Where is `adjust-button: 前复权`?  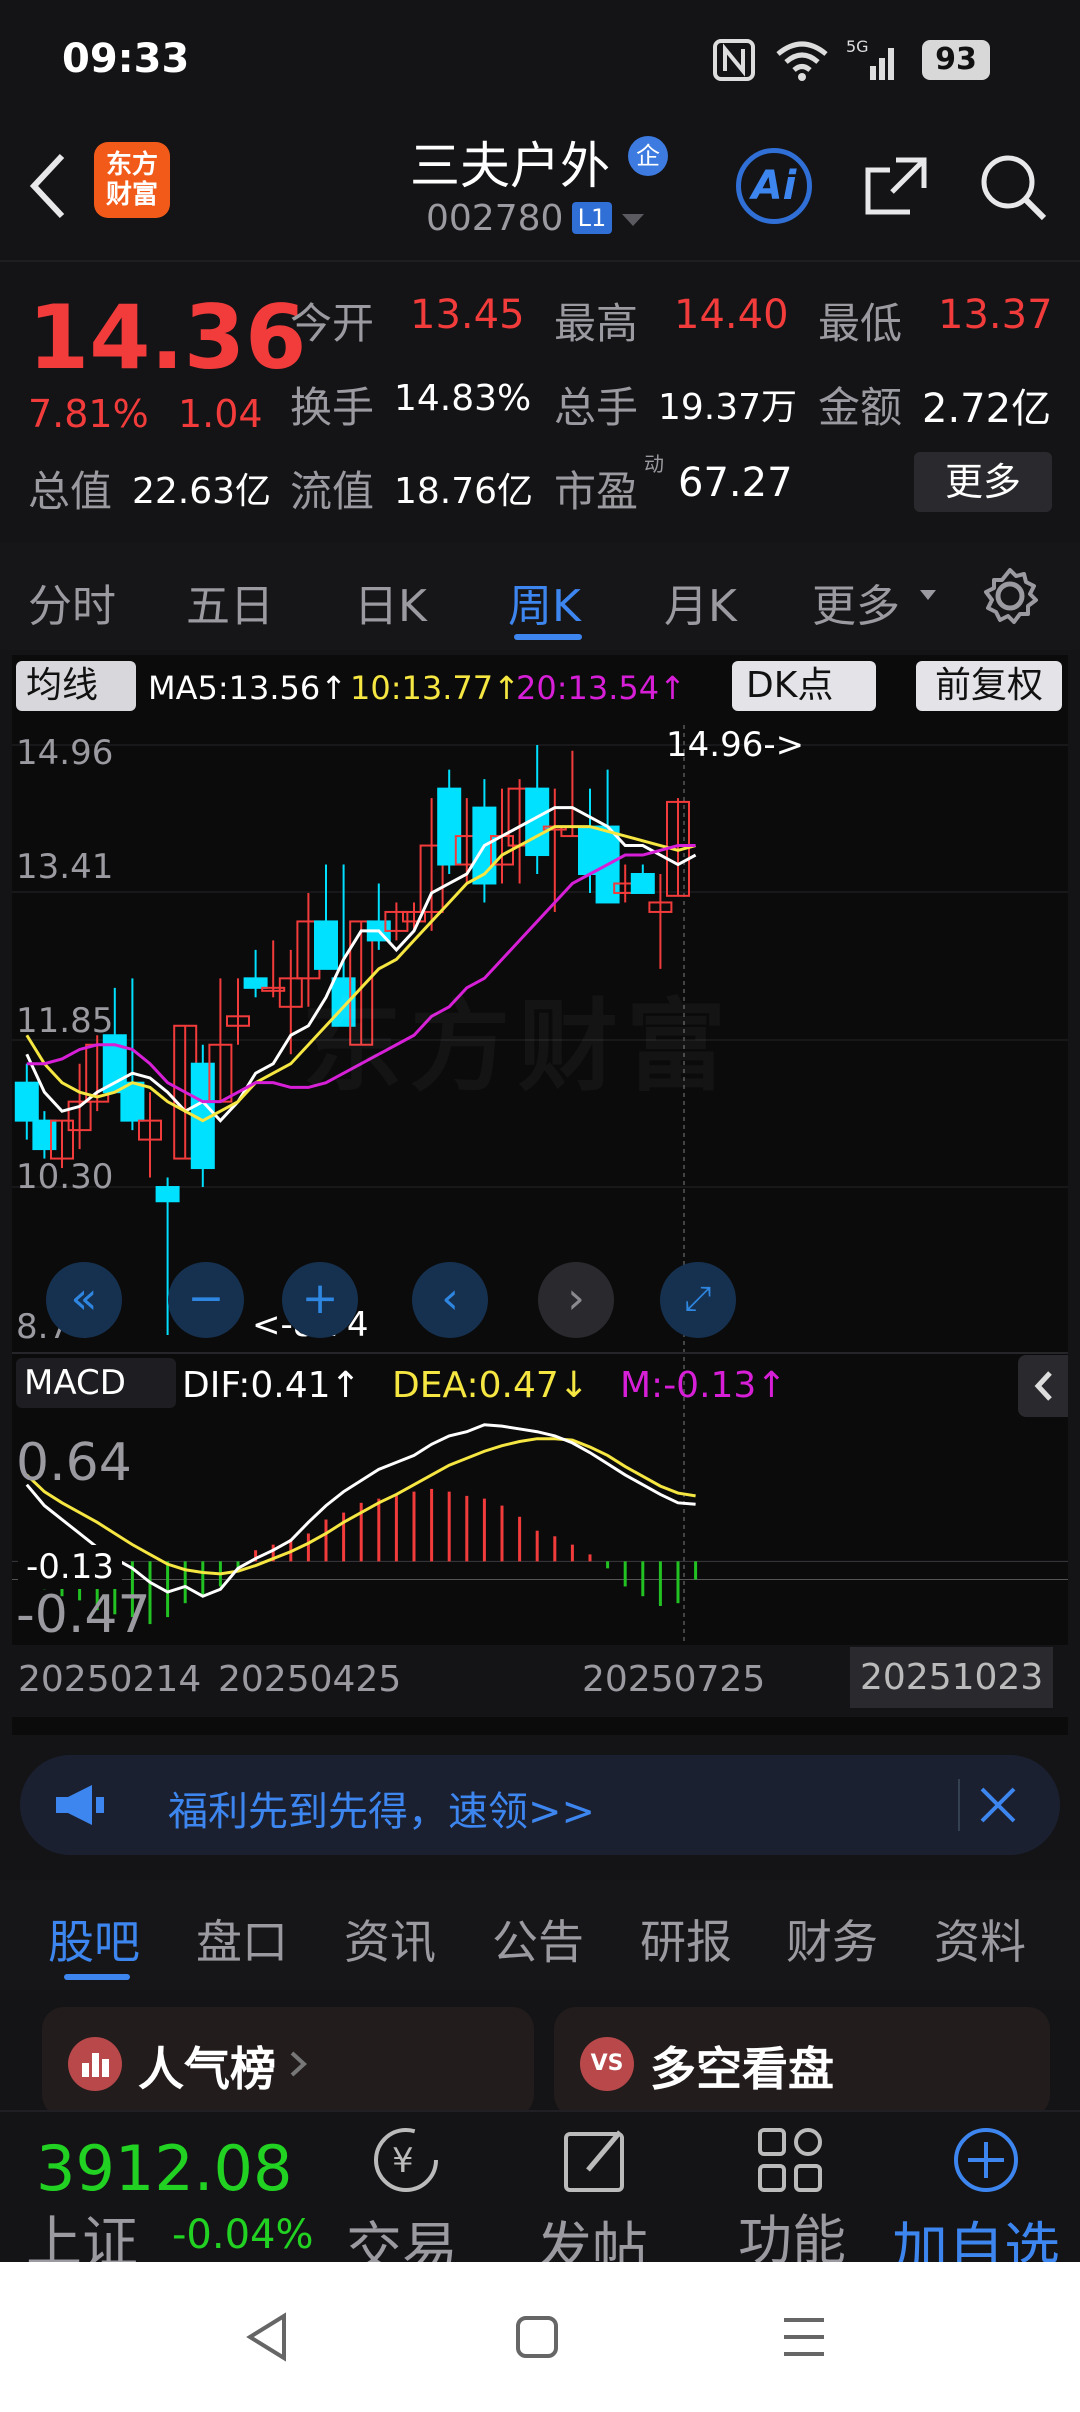 adjust-button: 前复权 is located at coordinates (989, 686).